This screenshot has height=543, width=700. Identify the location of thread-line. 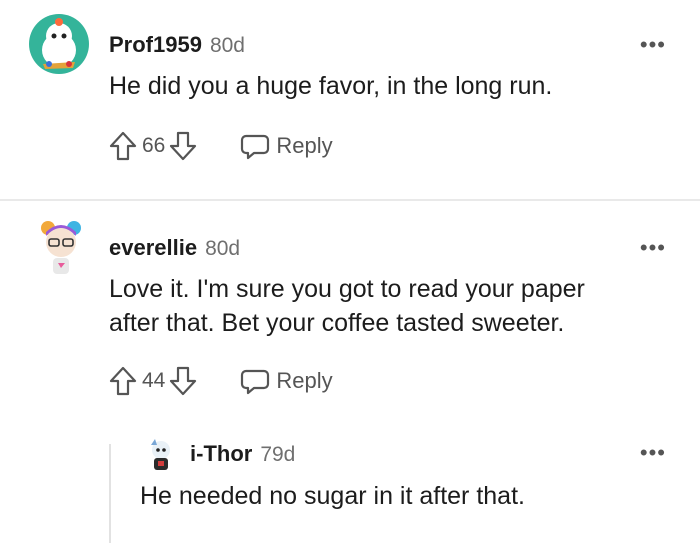
(110, 493).